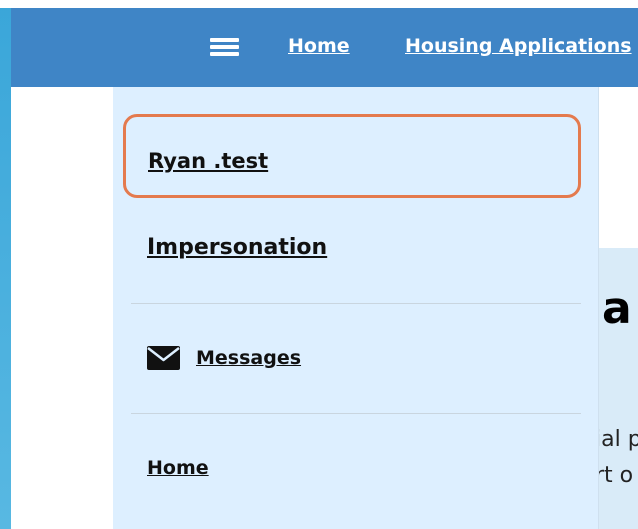 The height and width of the screenshot is (529, 638). Describe the element at coordinates (163, 358) in the screenshot. I see `envelope-icon` at that location.